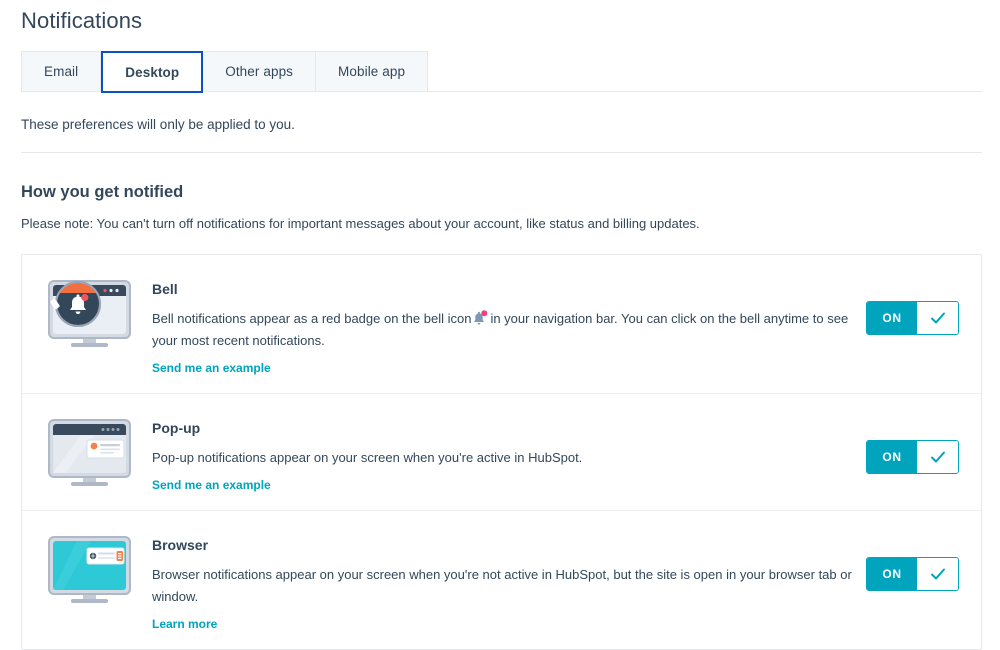 The width and height of the screenshot is (1000, 650). Describe the element at coordinates (90, 451) in the screenshot. I see `monitor-popup-illustration` at that location.